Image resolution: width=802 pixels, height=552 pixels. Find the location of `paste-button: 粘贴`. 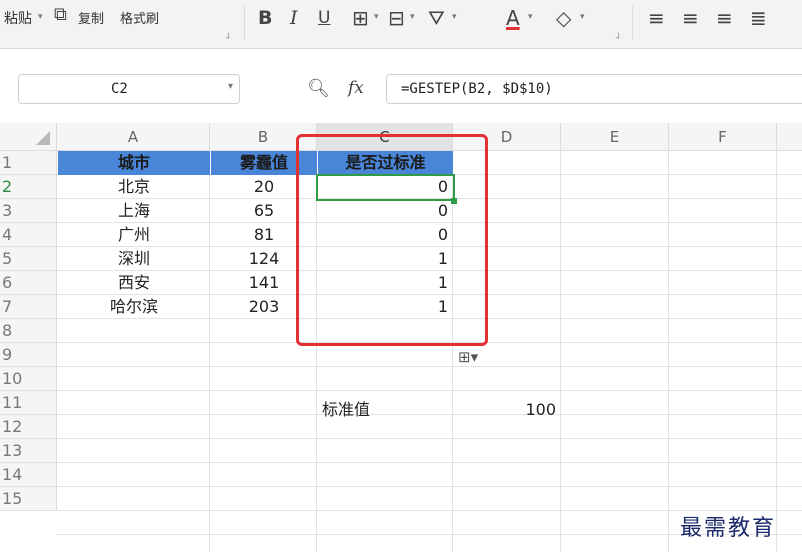

paste-button: 粘贴 is located at coordinates (18, 18).